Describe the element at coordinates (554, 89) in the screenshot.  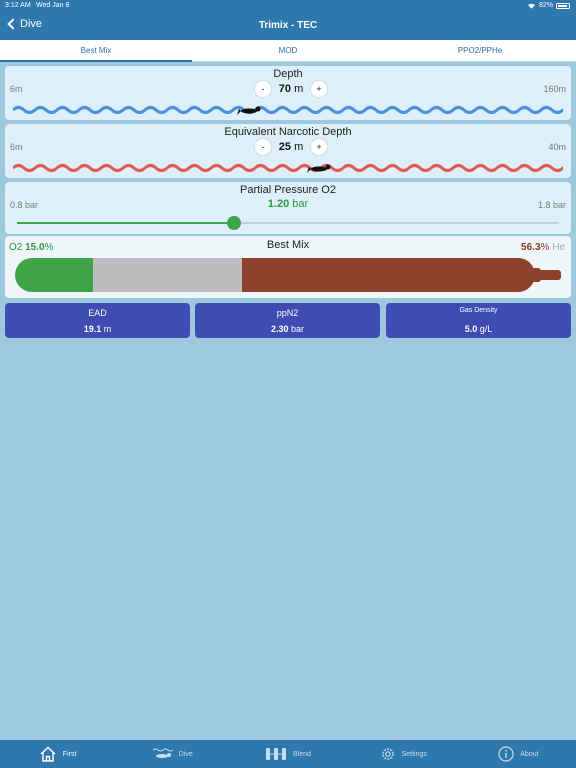
I see `depth-max-label: 160m` at that location.